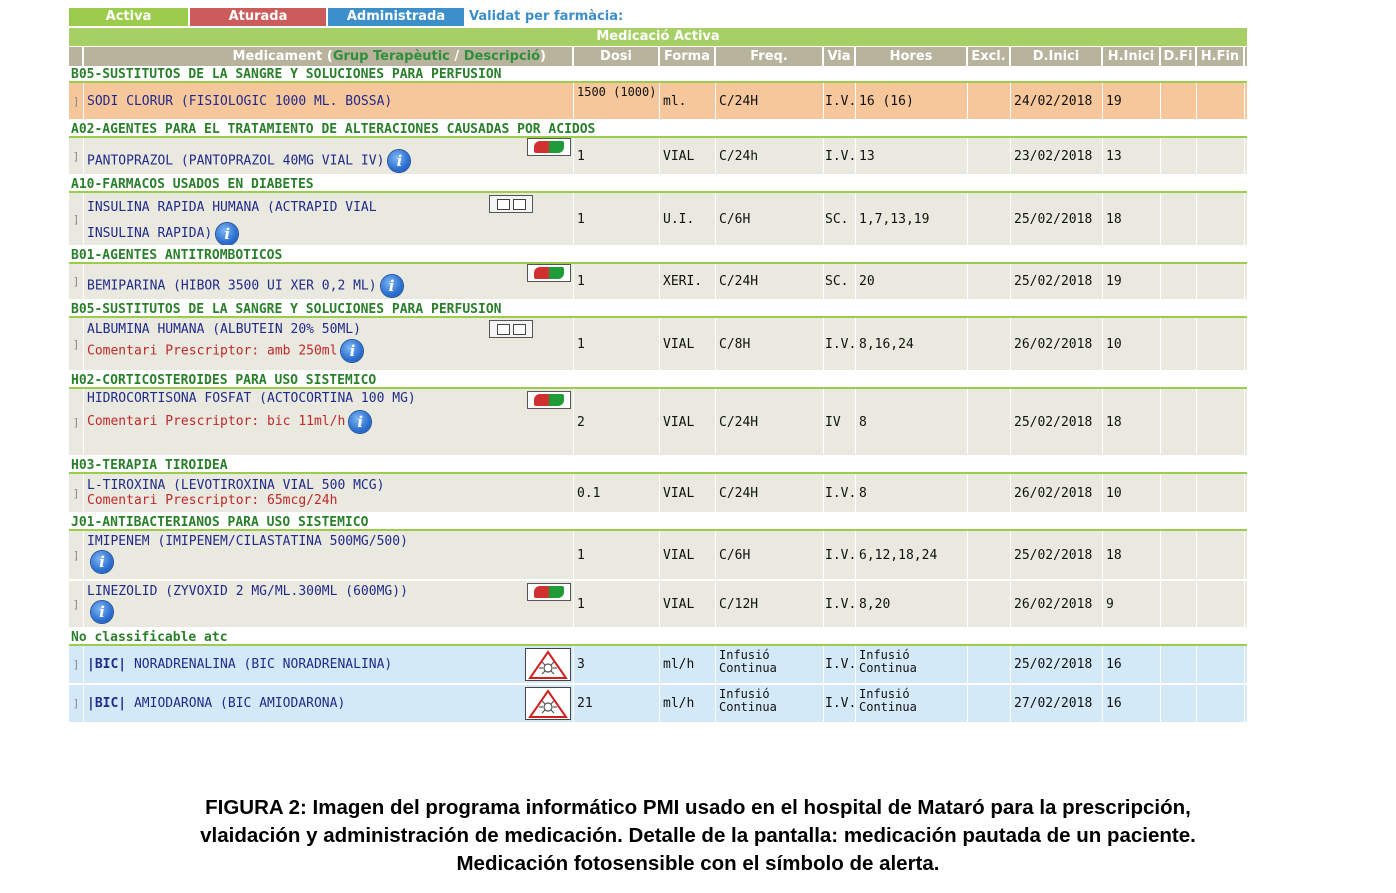  Describe the element at coordinates (391, 56) in the screenshot. I see `header-med-group: Grup Terapèutic` at that location.